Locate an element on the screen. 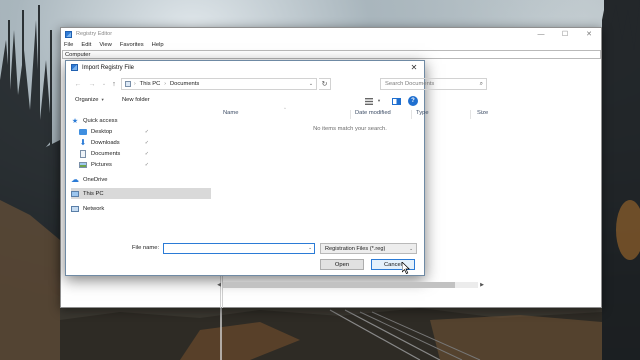 The image size is (640, 360). regedit-address-bar: Computer is located at coordinates (331, 54).